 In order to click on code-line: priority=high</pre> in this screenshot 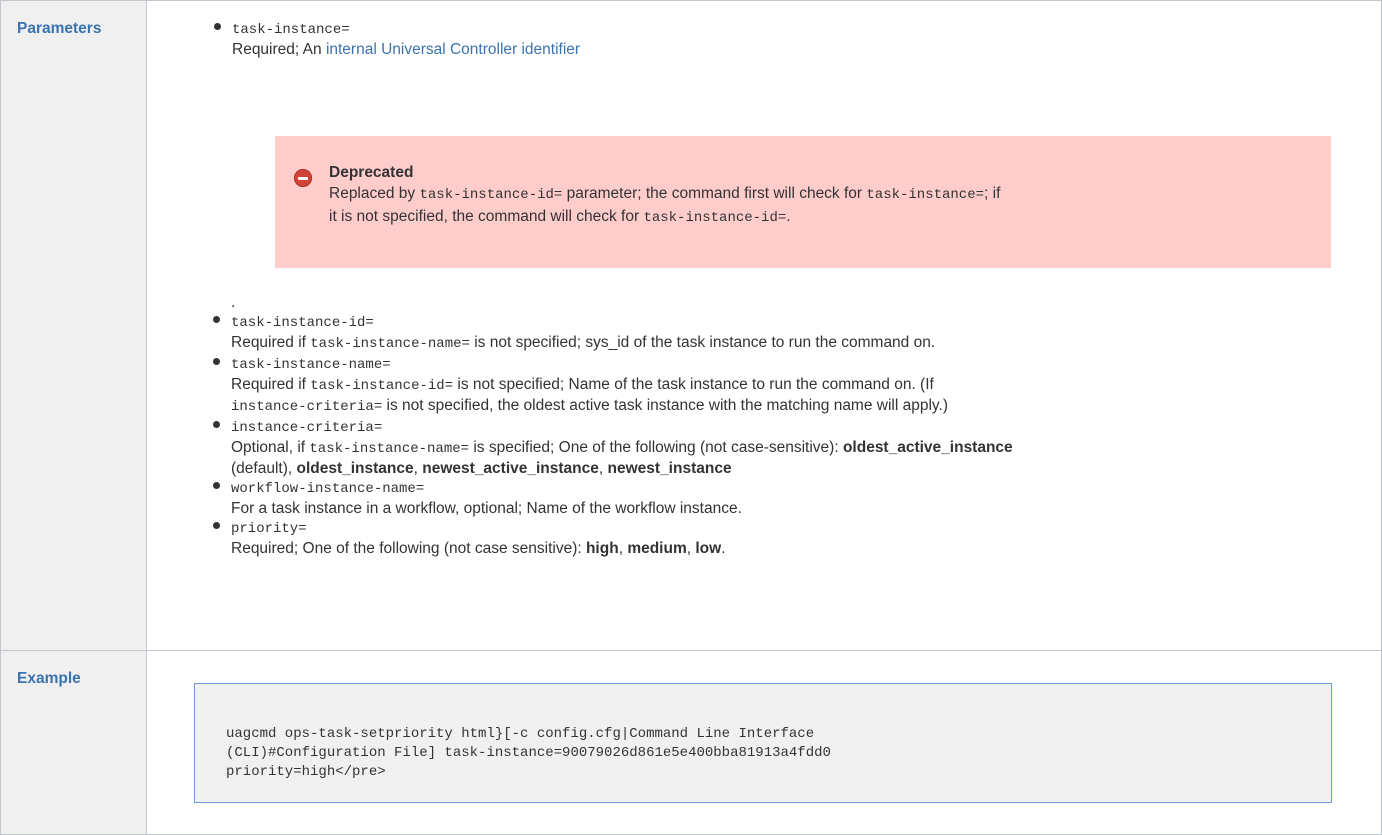, I will do `click(306, 772)`.